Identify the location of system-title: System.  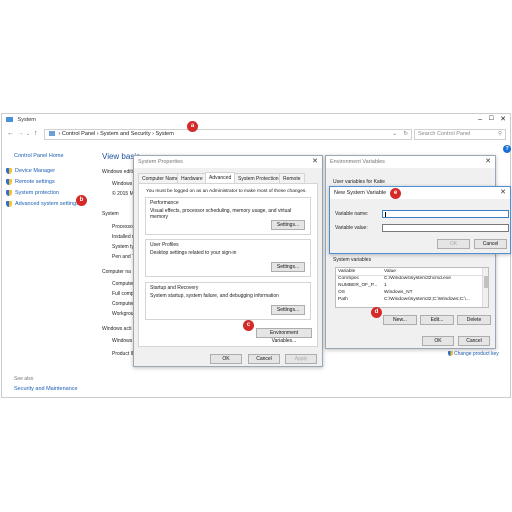
(26, 120).